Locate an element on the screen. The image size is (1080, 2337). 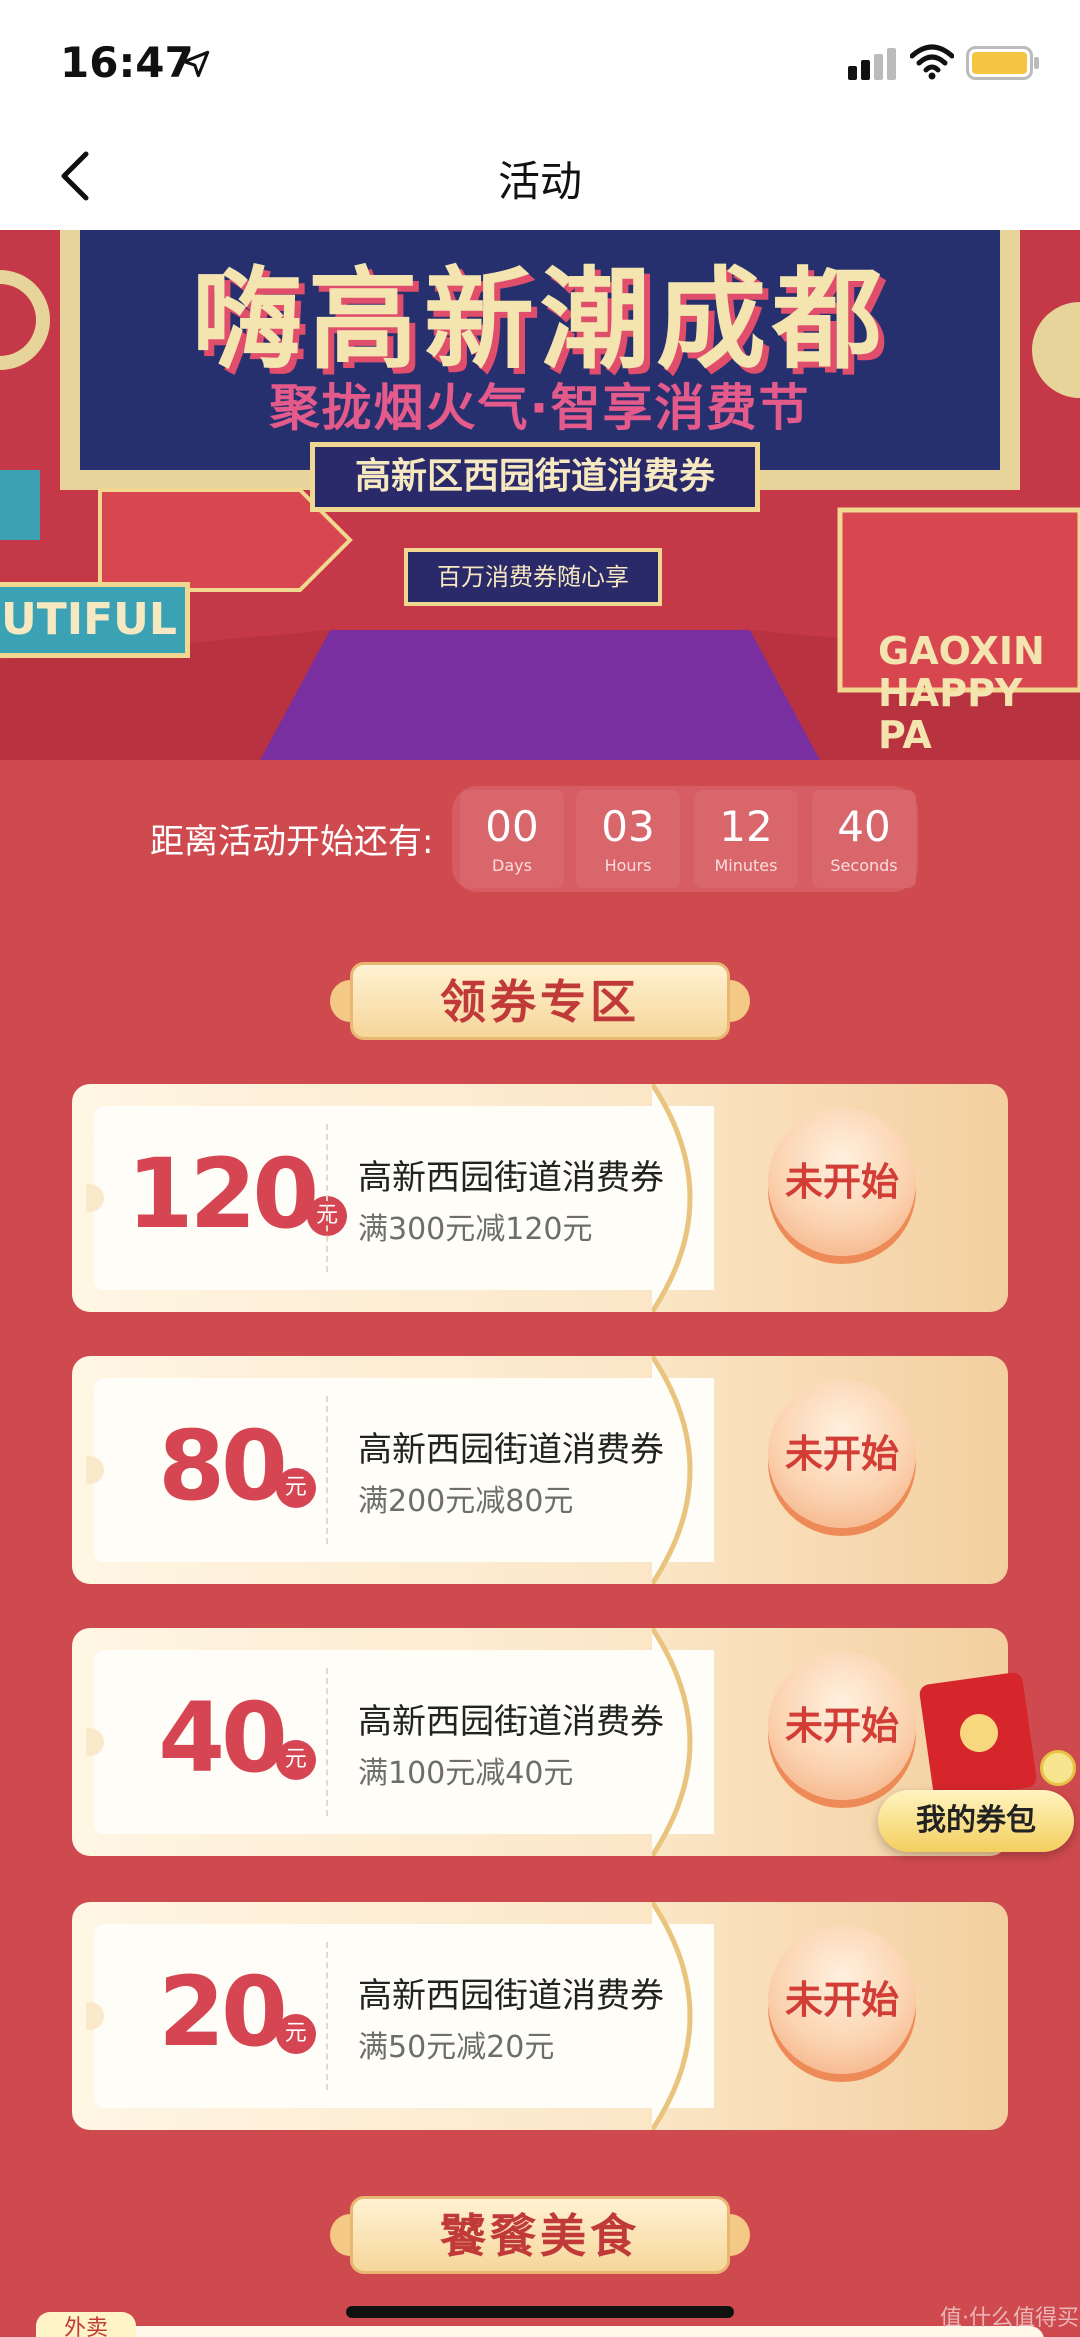
home-indicator is located at coordinates (540, 2312).